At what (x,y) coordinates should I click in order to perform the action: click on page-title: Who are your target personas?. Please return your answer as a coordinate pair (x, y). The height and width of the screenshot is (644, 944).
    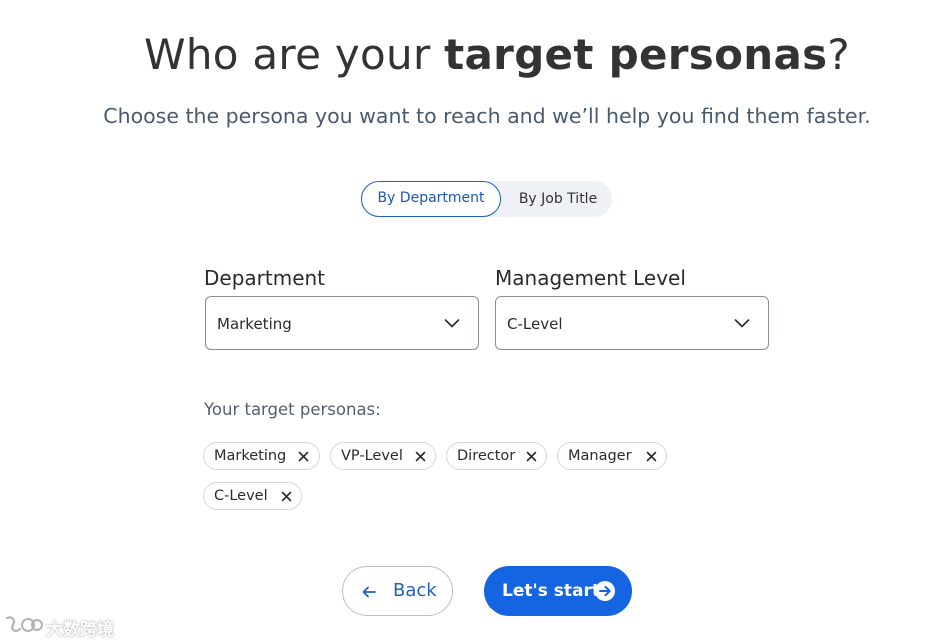
    Looking at the image, I should click on (472, 54).